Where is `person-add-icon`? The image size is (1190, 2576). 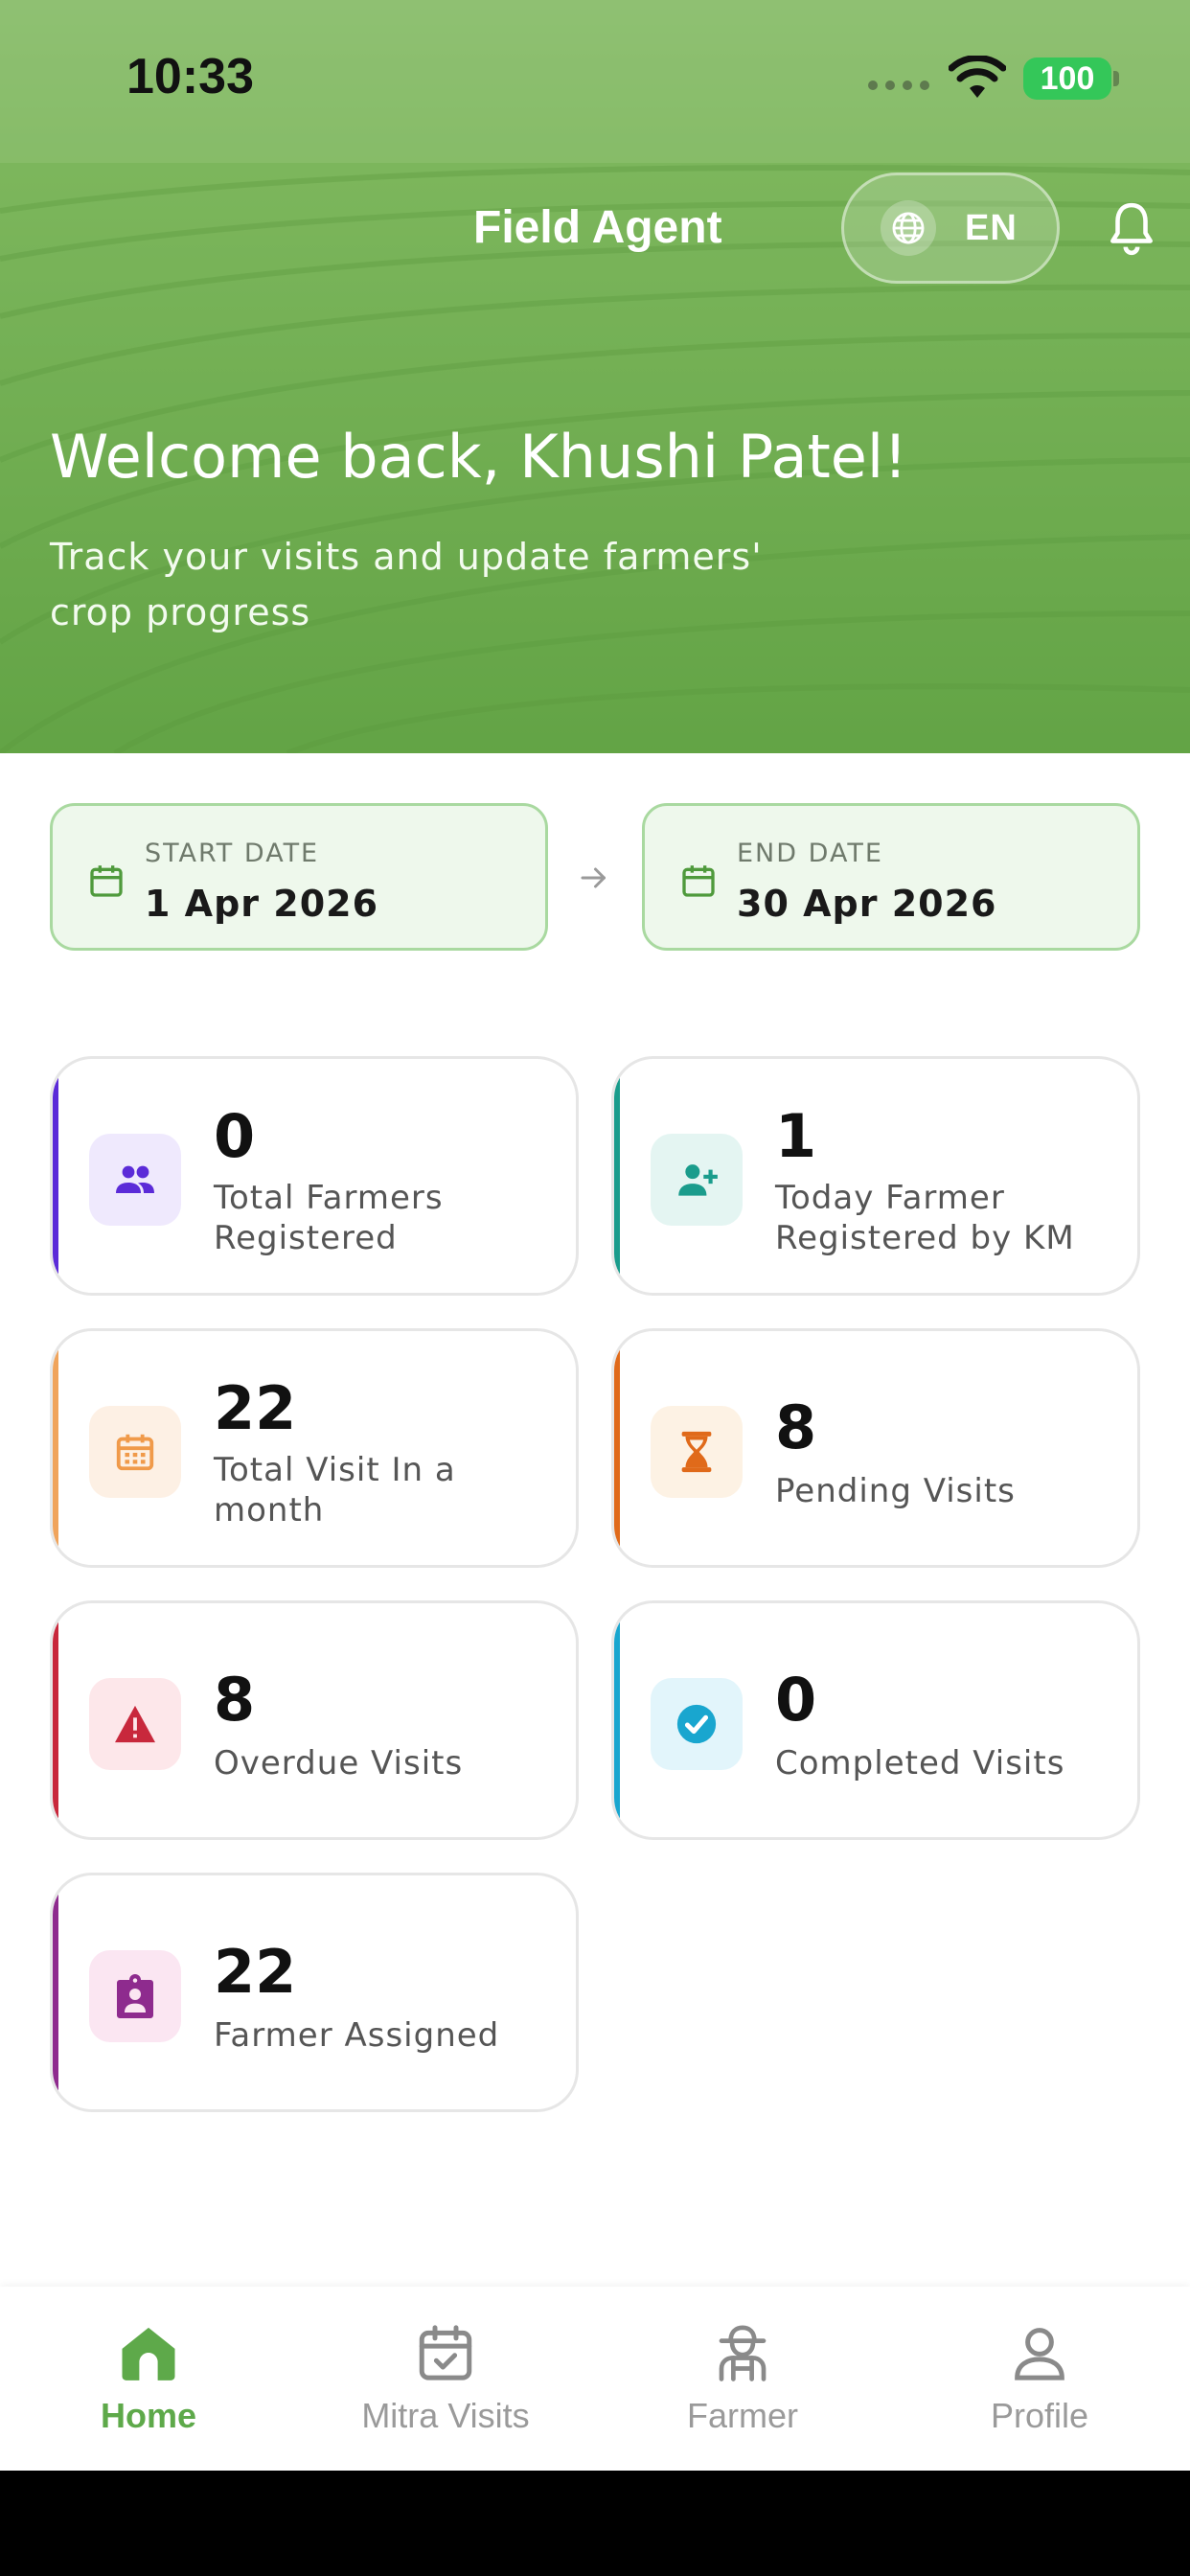 person-add-icon is located at coordinates (697, 1180).